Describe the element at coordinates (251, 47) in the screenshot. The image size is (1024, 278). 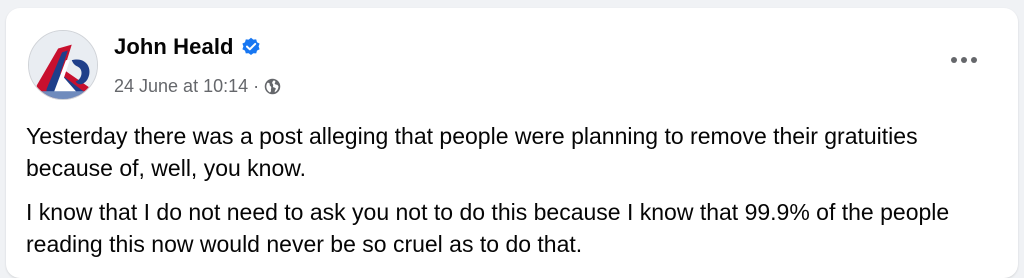
I see `verified-badge-icon` at that location.